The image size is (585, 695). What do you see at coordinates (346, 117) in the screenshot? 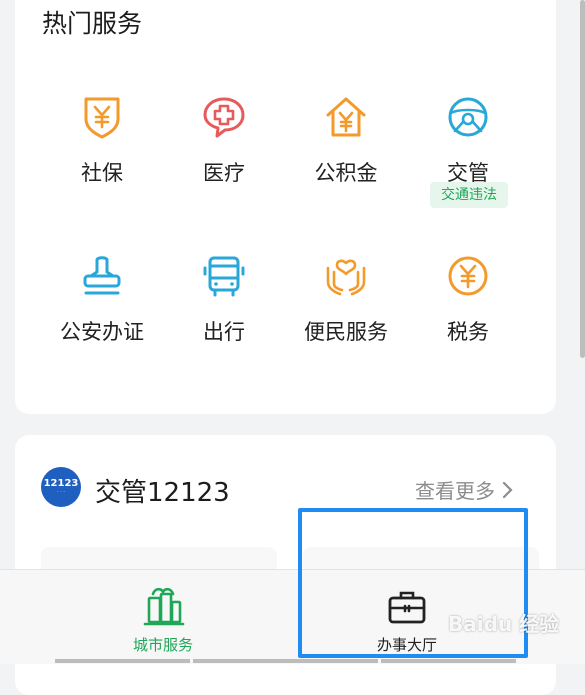
I see `house-yen-icon` at bounding box center [346, 117].